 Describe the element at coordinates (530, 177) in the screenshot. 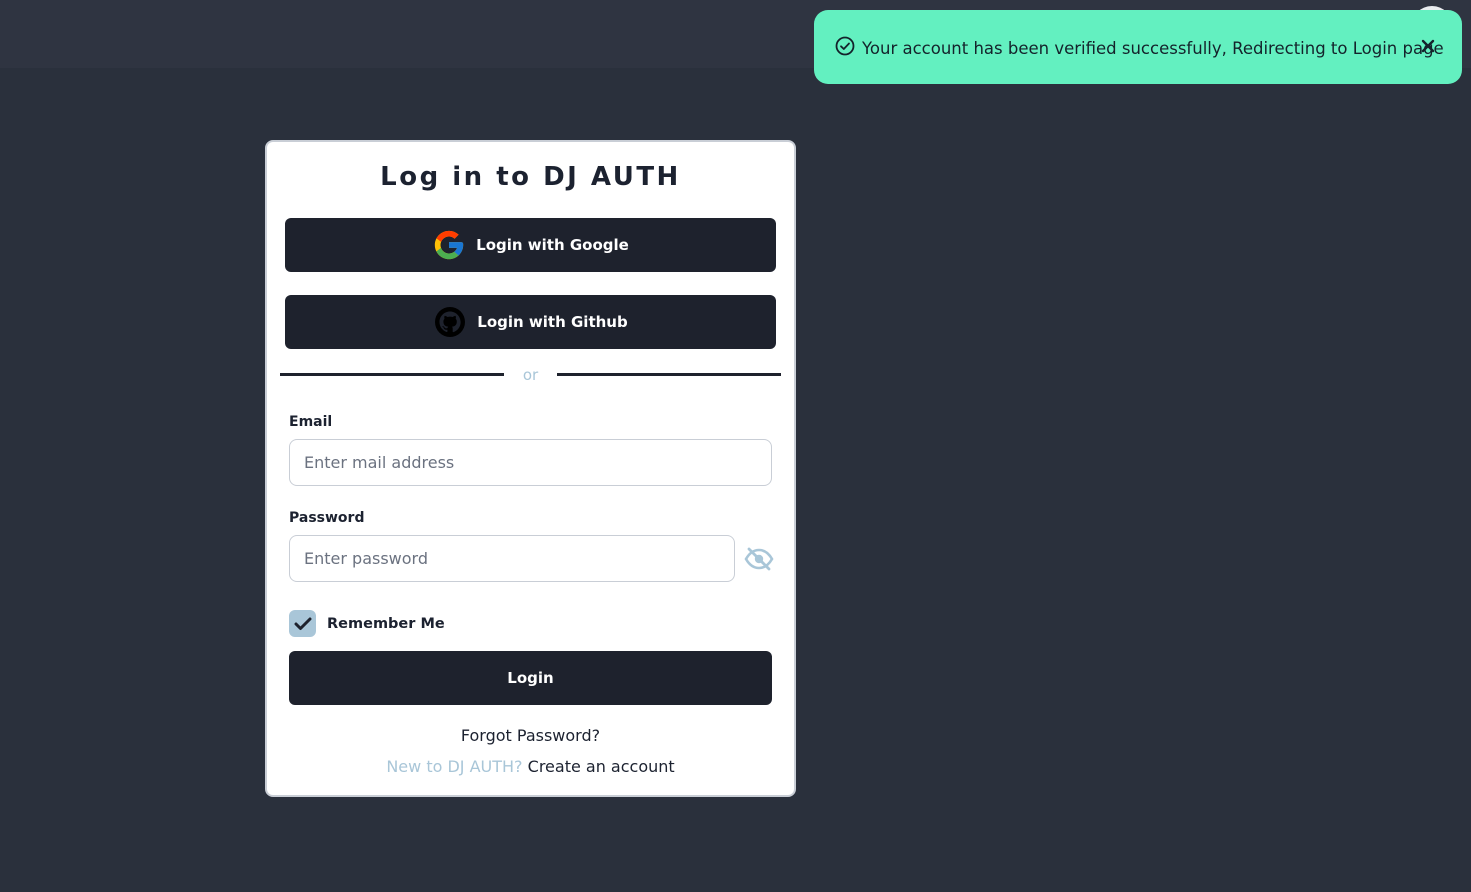

I see `page-title: Log in to DJ AUTH` at that location.